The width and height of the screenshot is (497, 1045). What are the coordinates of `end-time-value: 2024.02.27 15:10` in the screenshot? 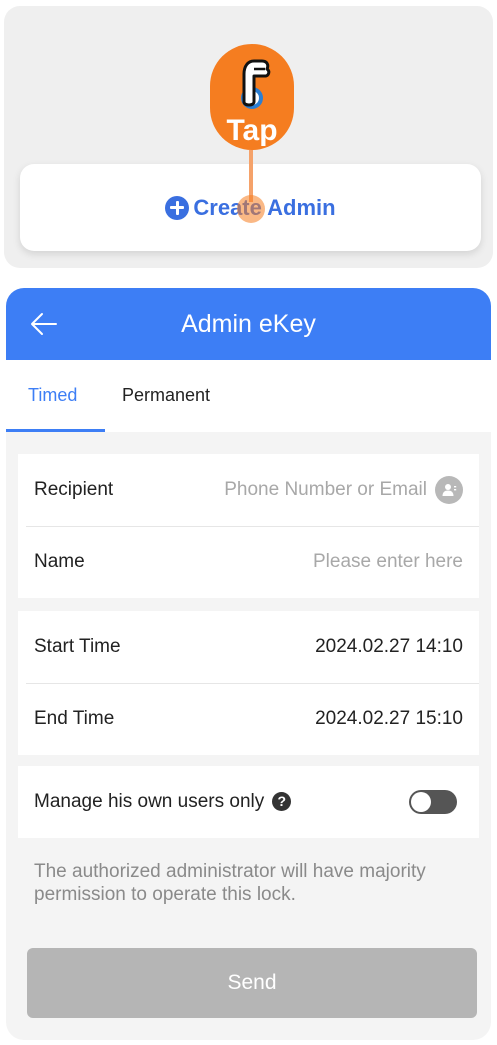 It's located at (389, 719).